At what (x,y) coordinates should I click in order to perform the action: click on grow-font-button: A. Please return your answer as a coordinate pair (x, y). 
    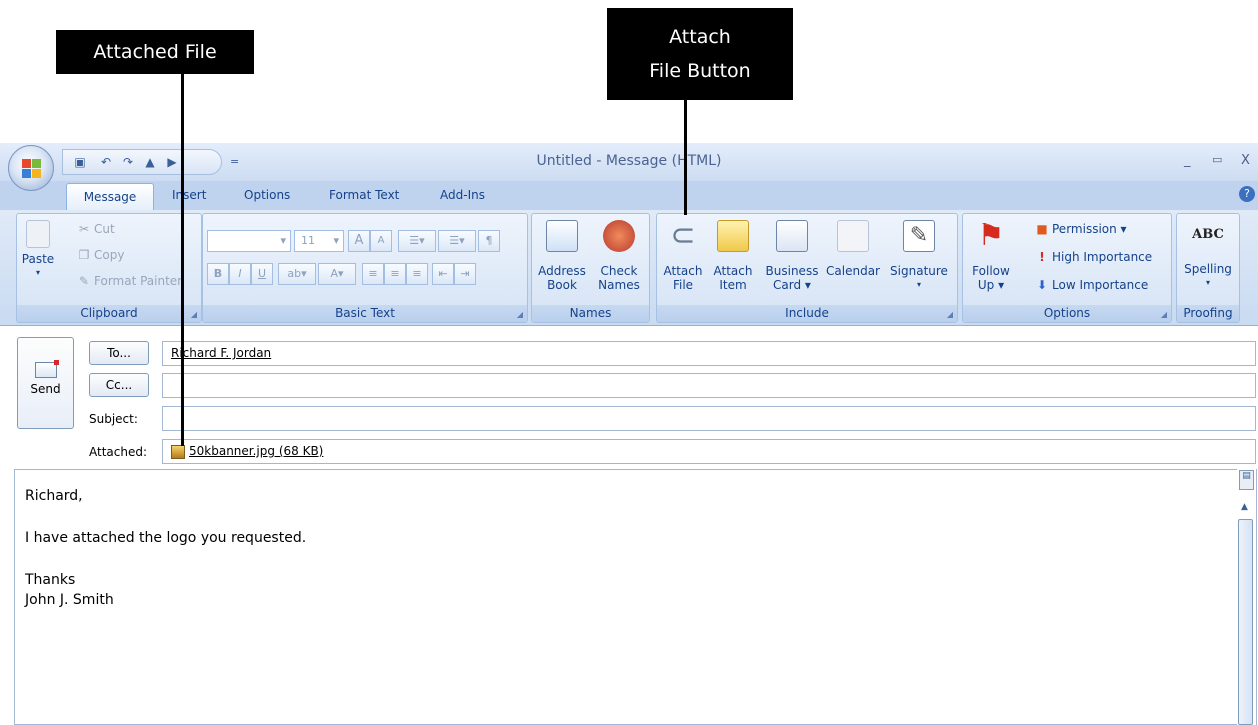
    Looking at the image, I should click on (359, 241).